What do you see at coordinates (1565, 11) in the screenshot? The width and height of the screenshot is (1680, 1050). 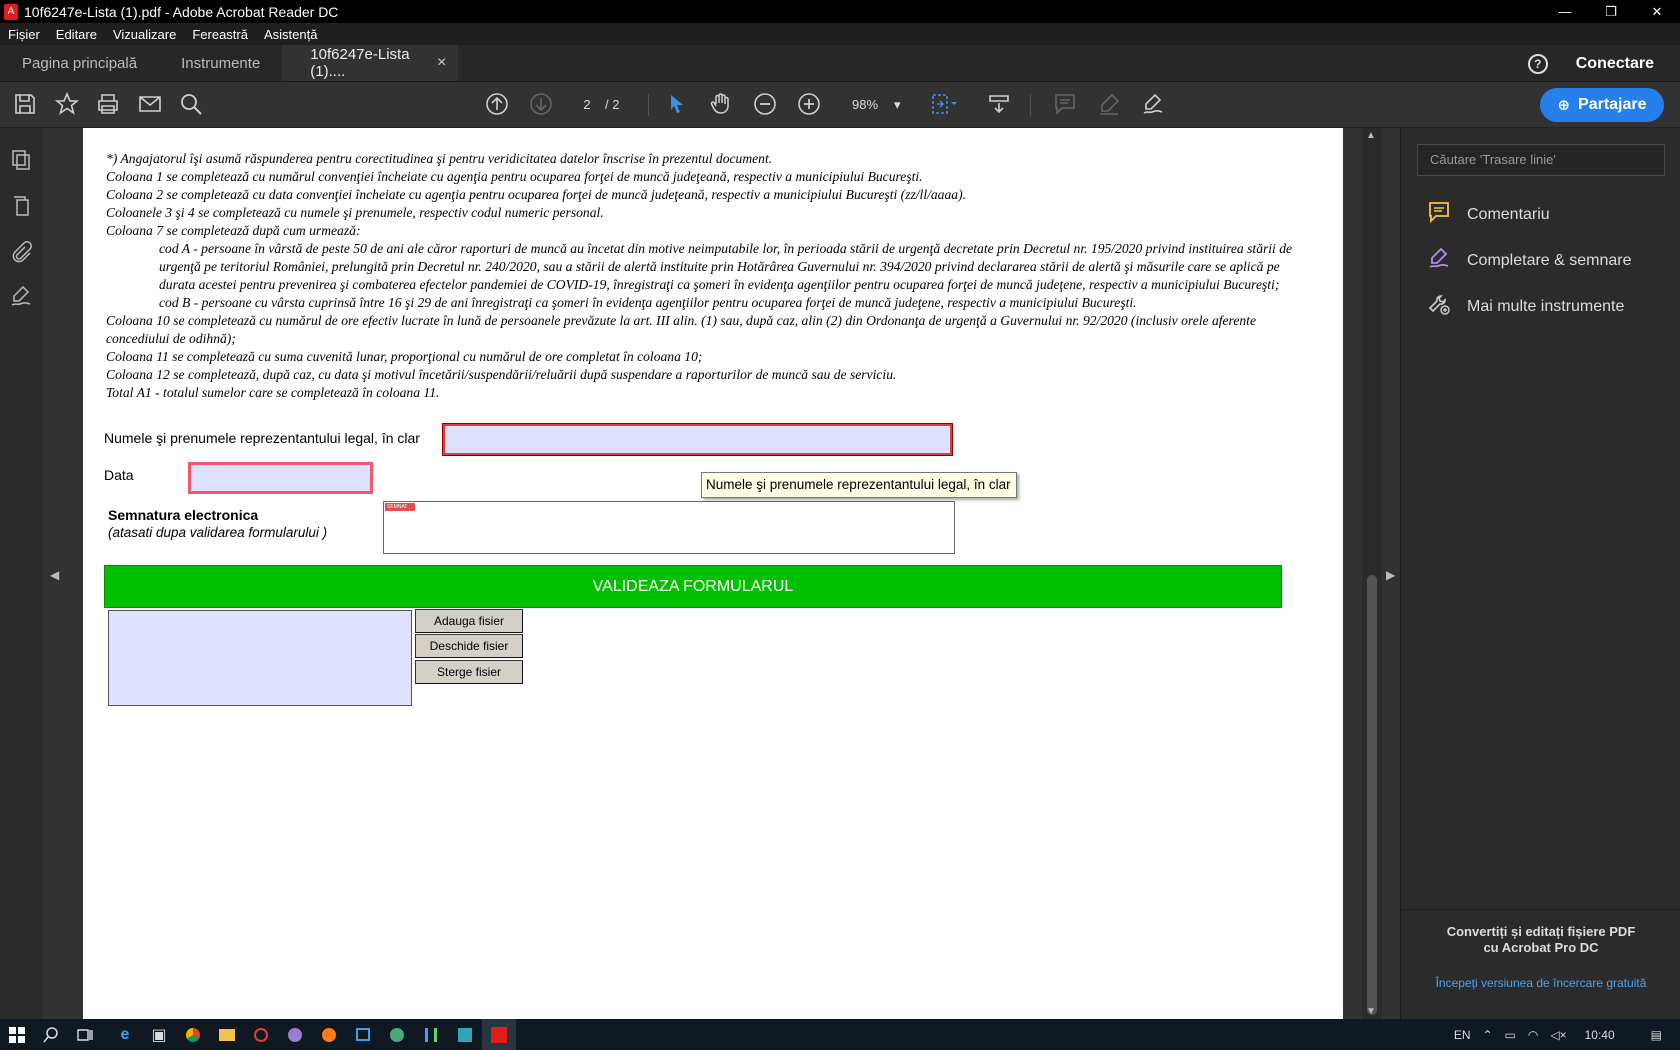 I see `minimize-button: —` at bounding box center [1565, 11].